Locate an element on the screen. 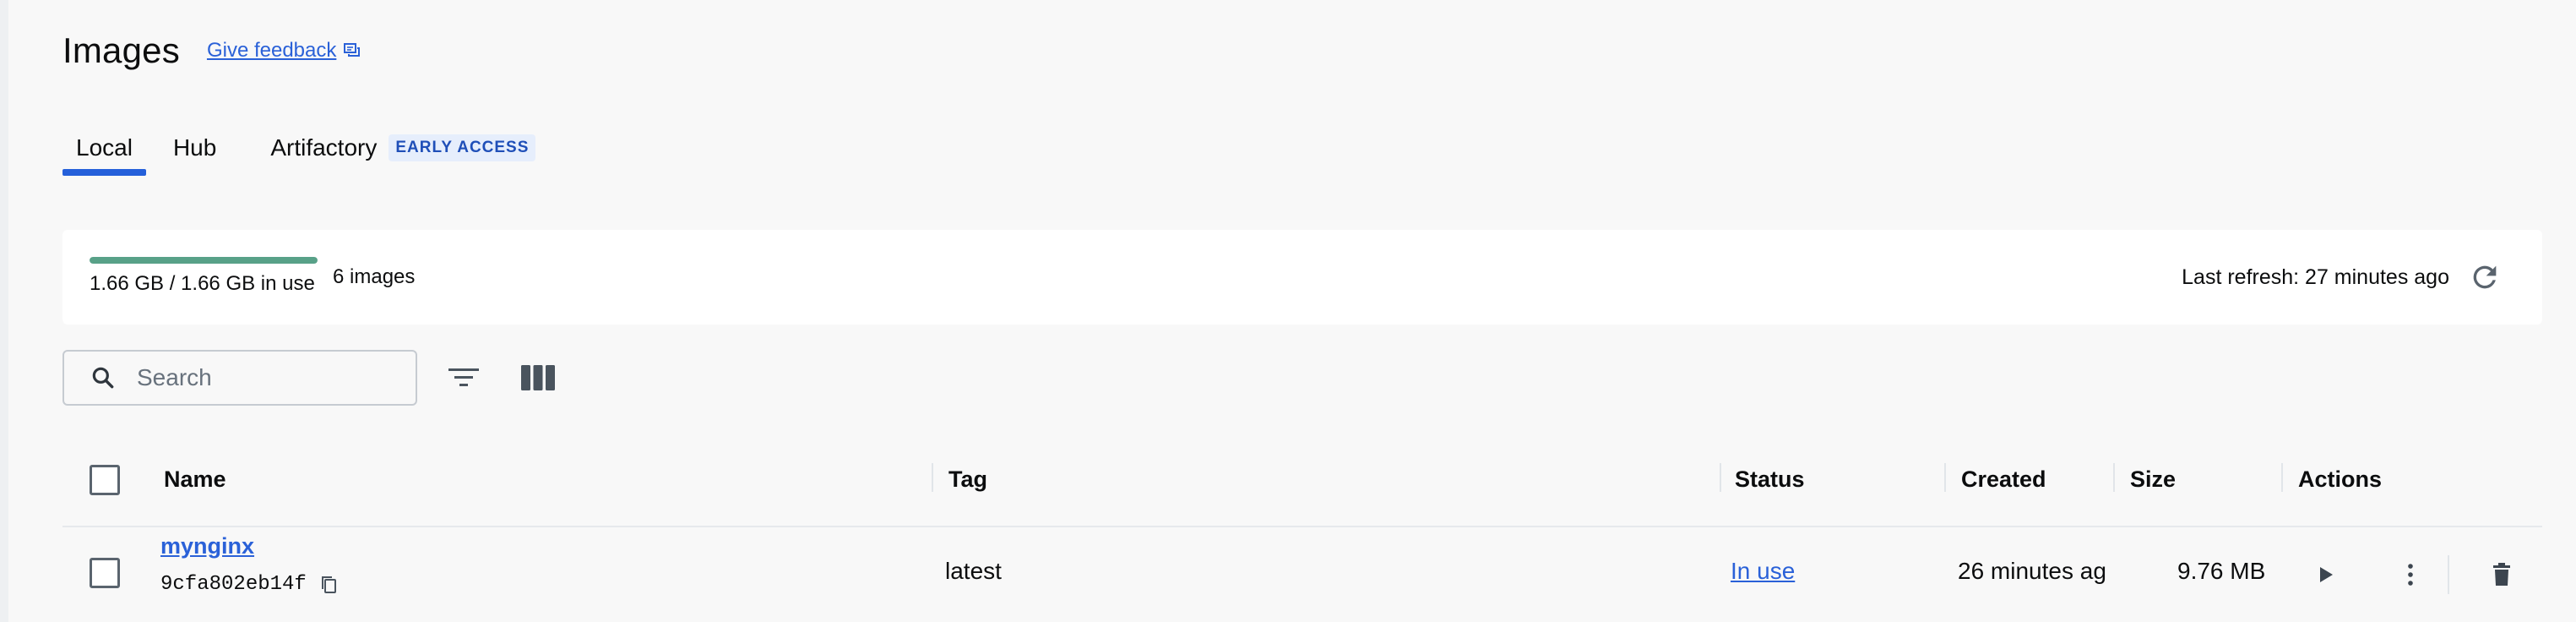 This screenshot has height=622, width=2576. images-count: 6 images is located at coordinates (374, 276).